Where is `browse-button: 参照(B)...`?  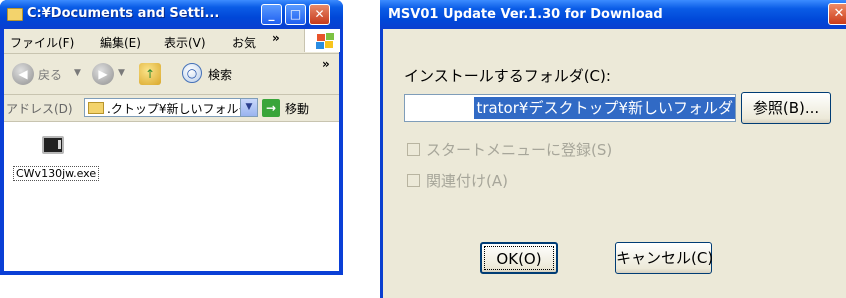
browse-button: 参照(B)... is located at coordinates (786, 108).